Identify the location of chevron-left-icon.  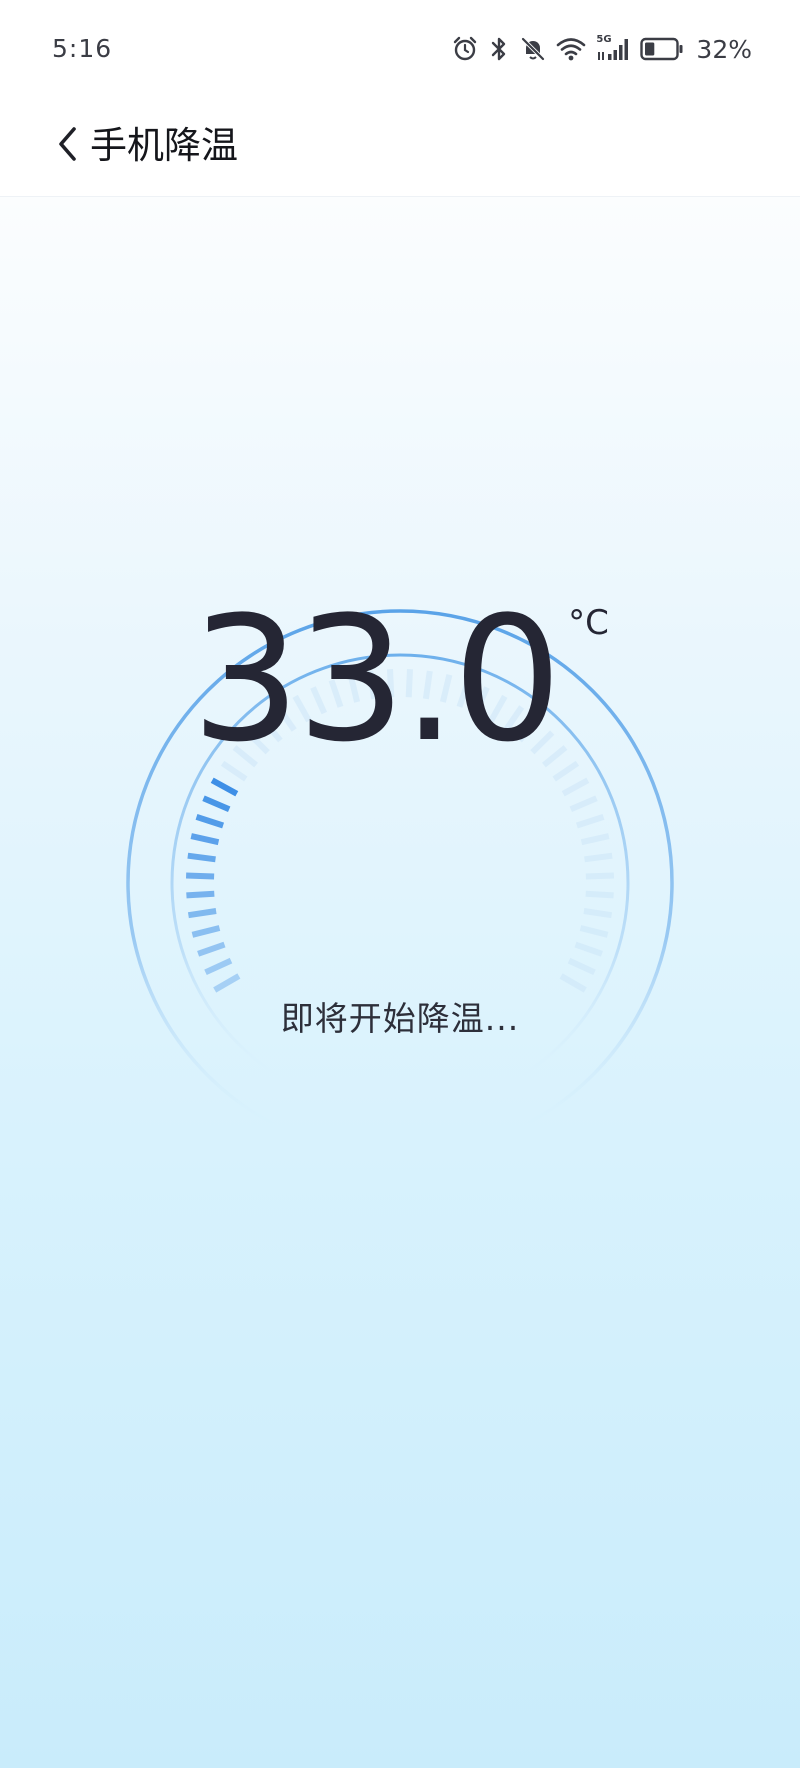
(68, 146).